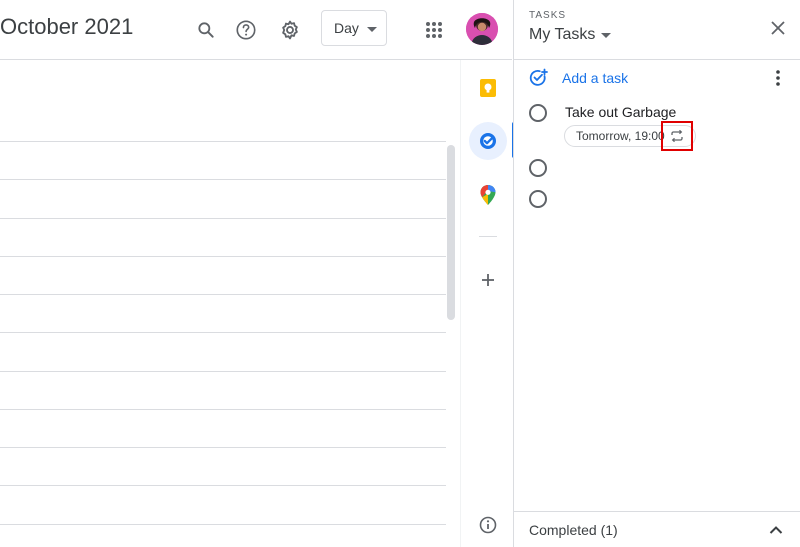 The image size is (800, 547). I want to click on panel-eyebrow: TASKS, so click(548, 15).